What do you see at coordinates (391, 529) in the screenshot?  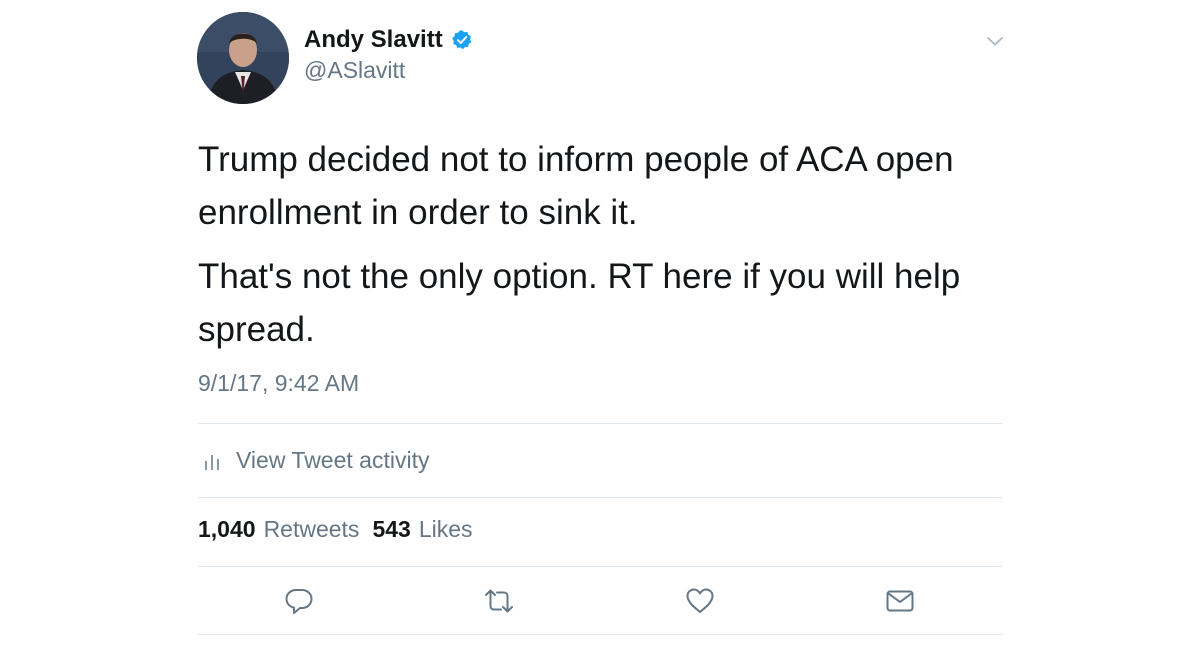 I see `likes-count: 543` at bounding box center [391, 529].